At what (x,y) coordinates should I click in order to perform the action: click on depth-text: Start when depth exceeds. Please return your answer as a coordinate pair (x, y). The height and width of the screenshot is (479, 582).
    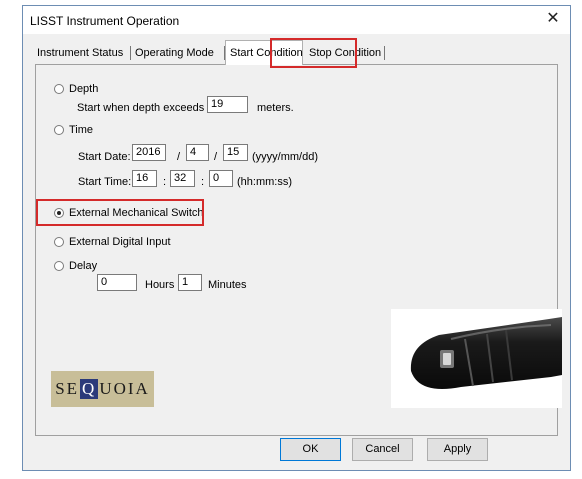
    Looking at the image, I should click on (141, 108).